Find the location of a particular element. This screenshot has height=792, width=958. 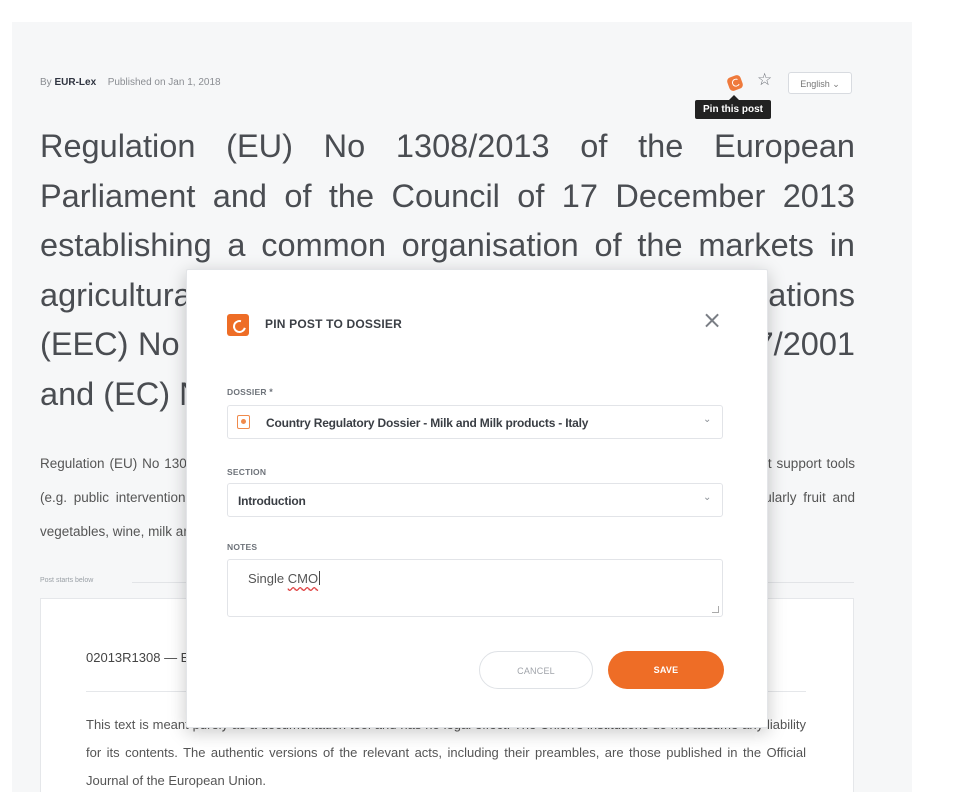

pin-tooltip: Pin this post is located at coordinates (733, 107).